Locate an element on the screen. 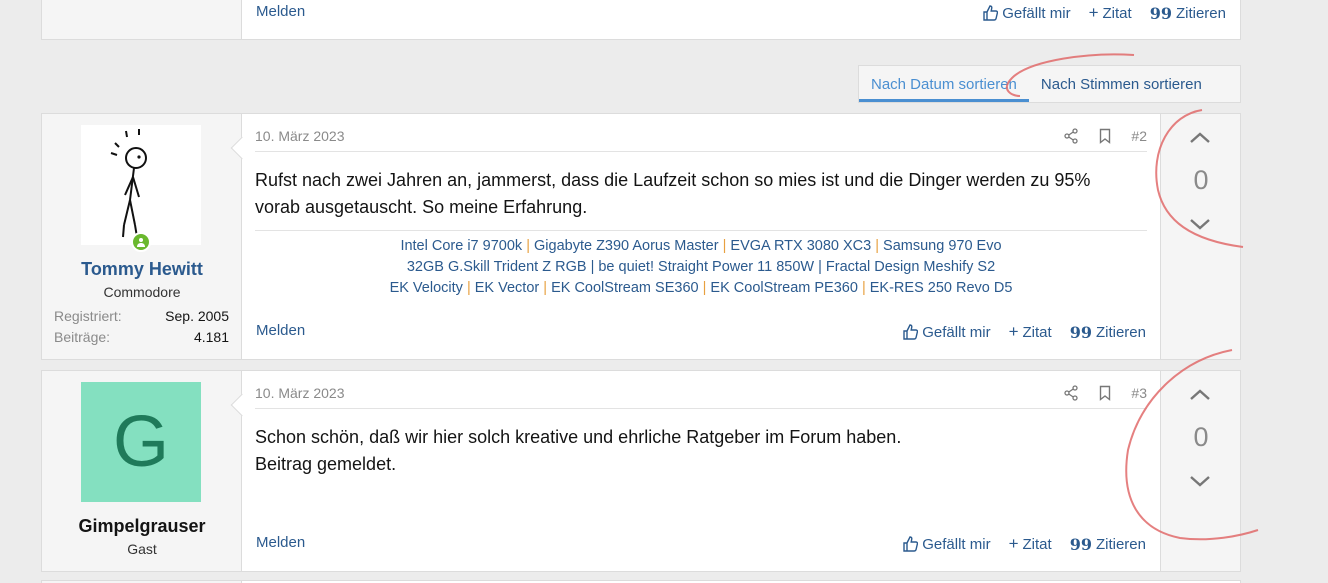 Image resolution: width=1328 pixels, height=583 pixels. avatar-letter: G is located at coordinates (140, 442).